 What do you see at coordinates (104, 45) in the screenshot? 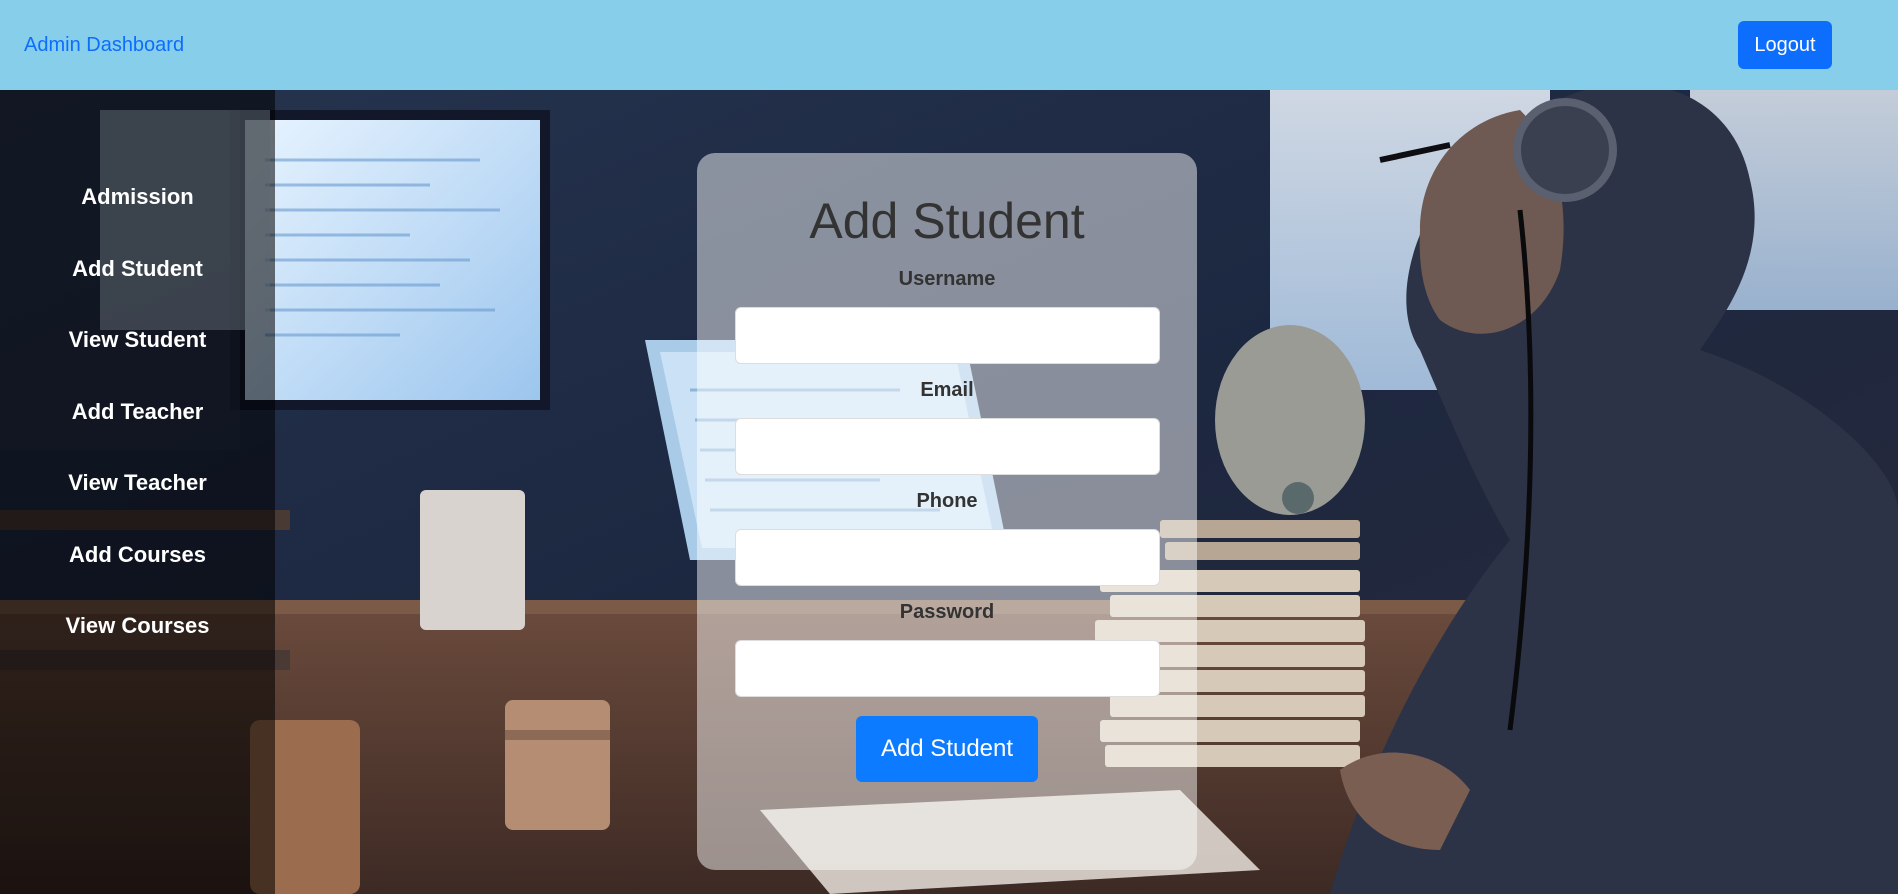
I see `brand-link: Admin Dashboard` at bounding box center [104, 45].